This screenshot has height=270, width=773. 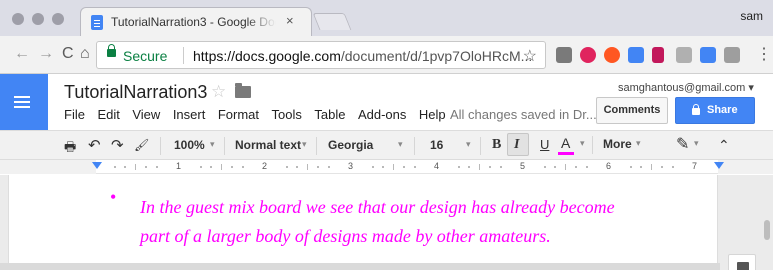 I want to click on tab-close-icon: ×, so click(x=290, y=20).